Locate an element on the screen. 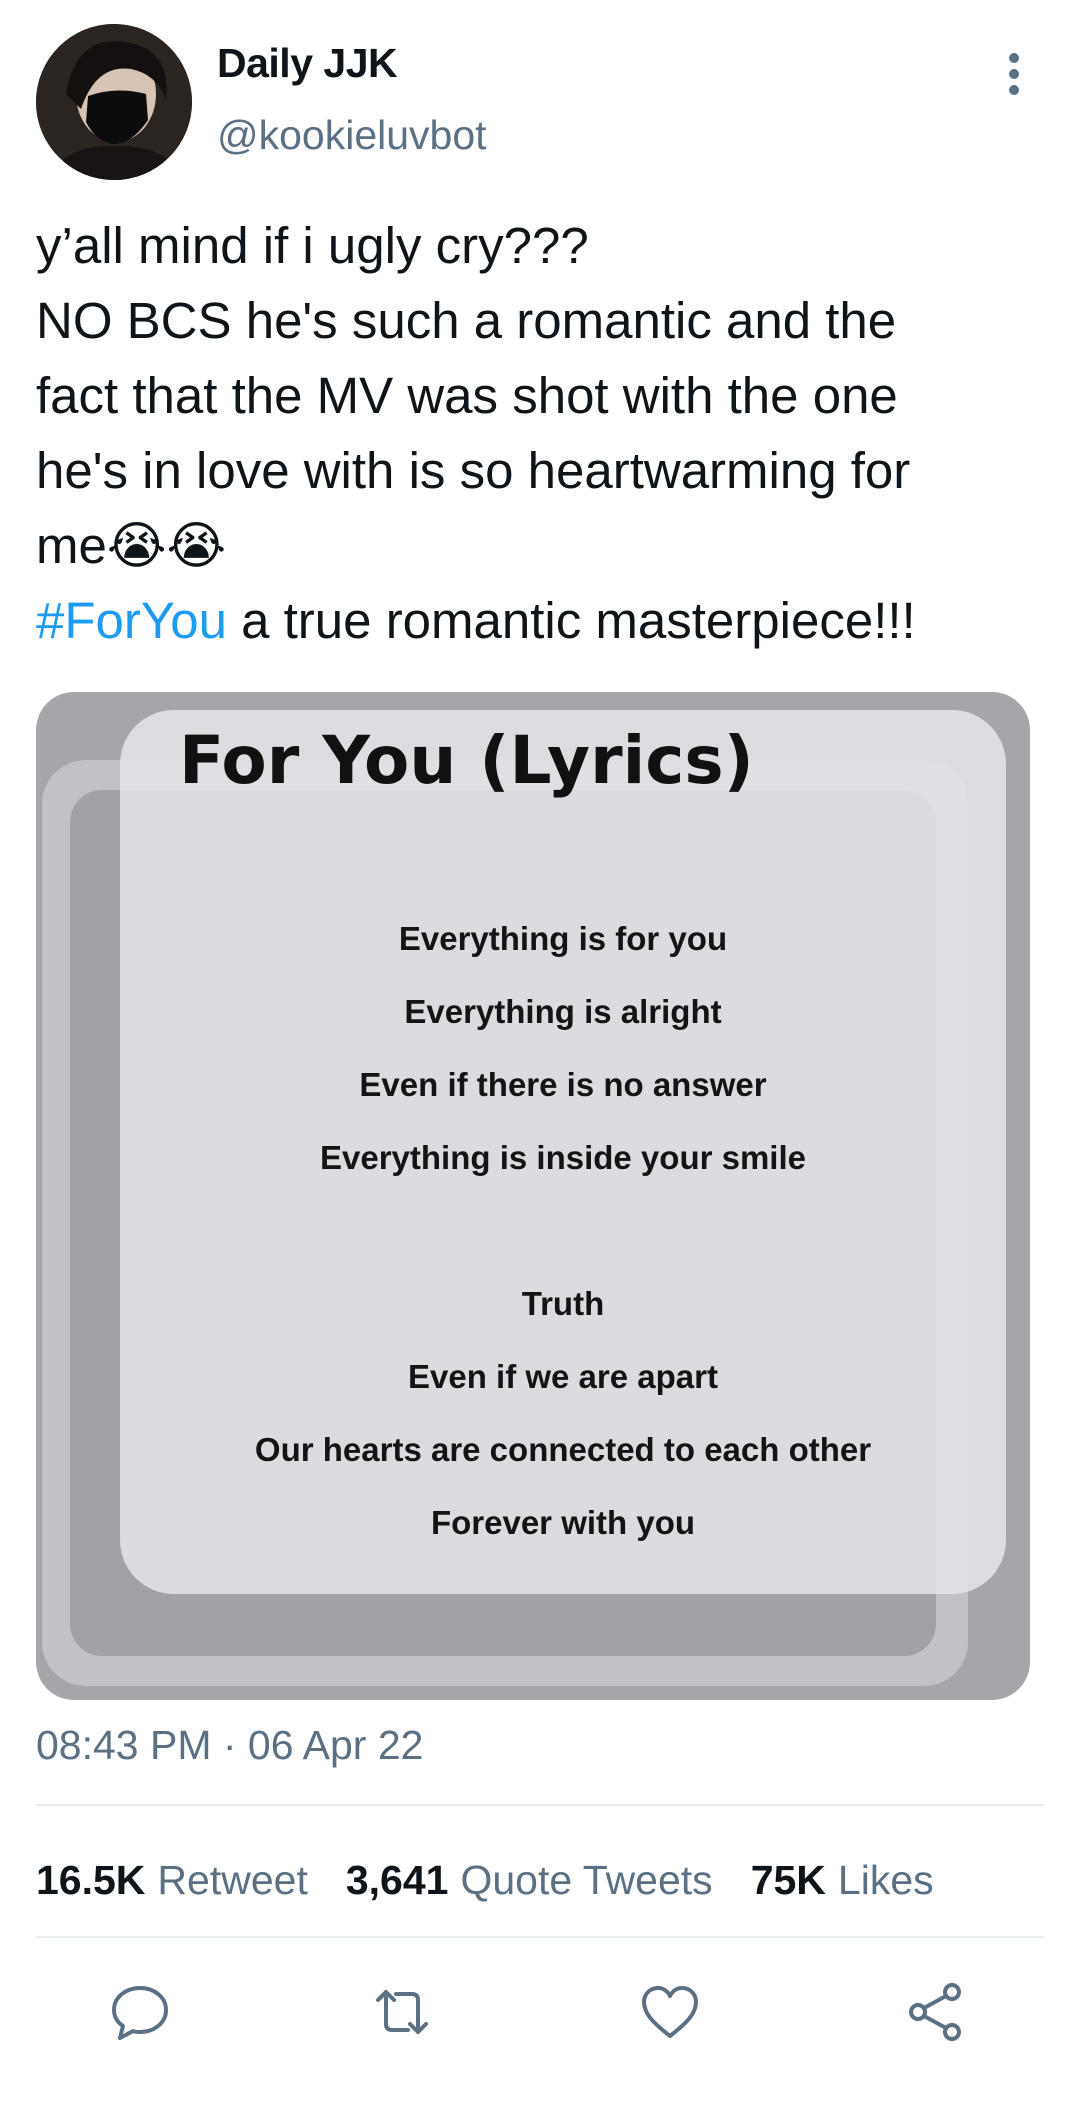  quote-count-link: 3,641 Quote Tweets is located at coordinates (529, 1880).